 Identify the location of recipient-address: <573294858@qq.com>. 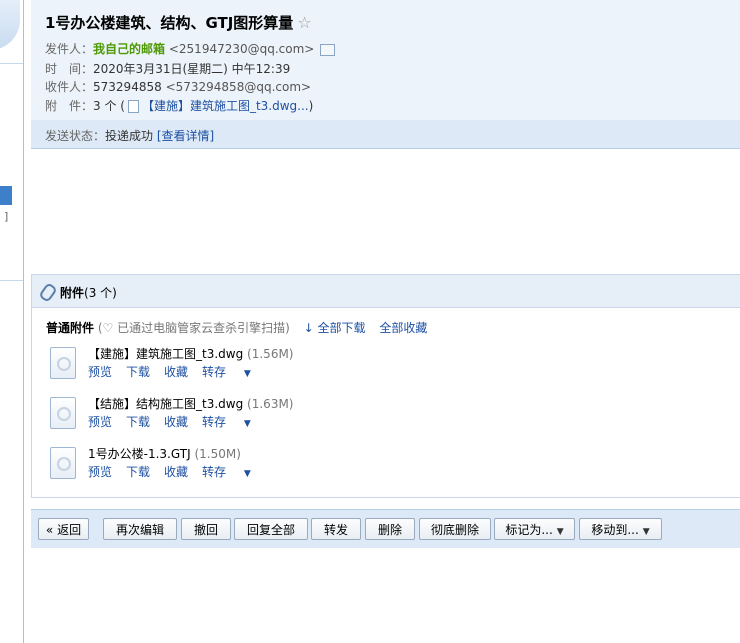
(238, 87).